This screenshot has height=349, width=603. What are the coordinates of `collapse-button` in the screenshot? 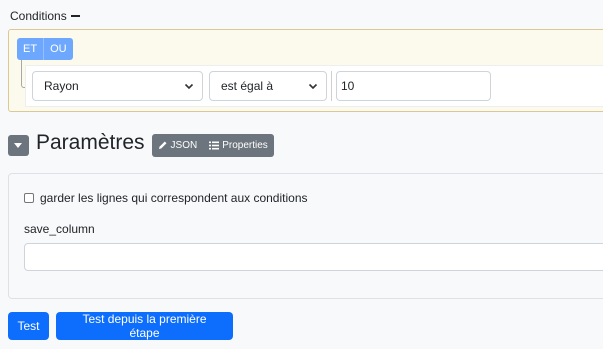 It's located at (18, 145).